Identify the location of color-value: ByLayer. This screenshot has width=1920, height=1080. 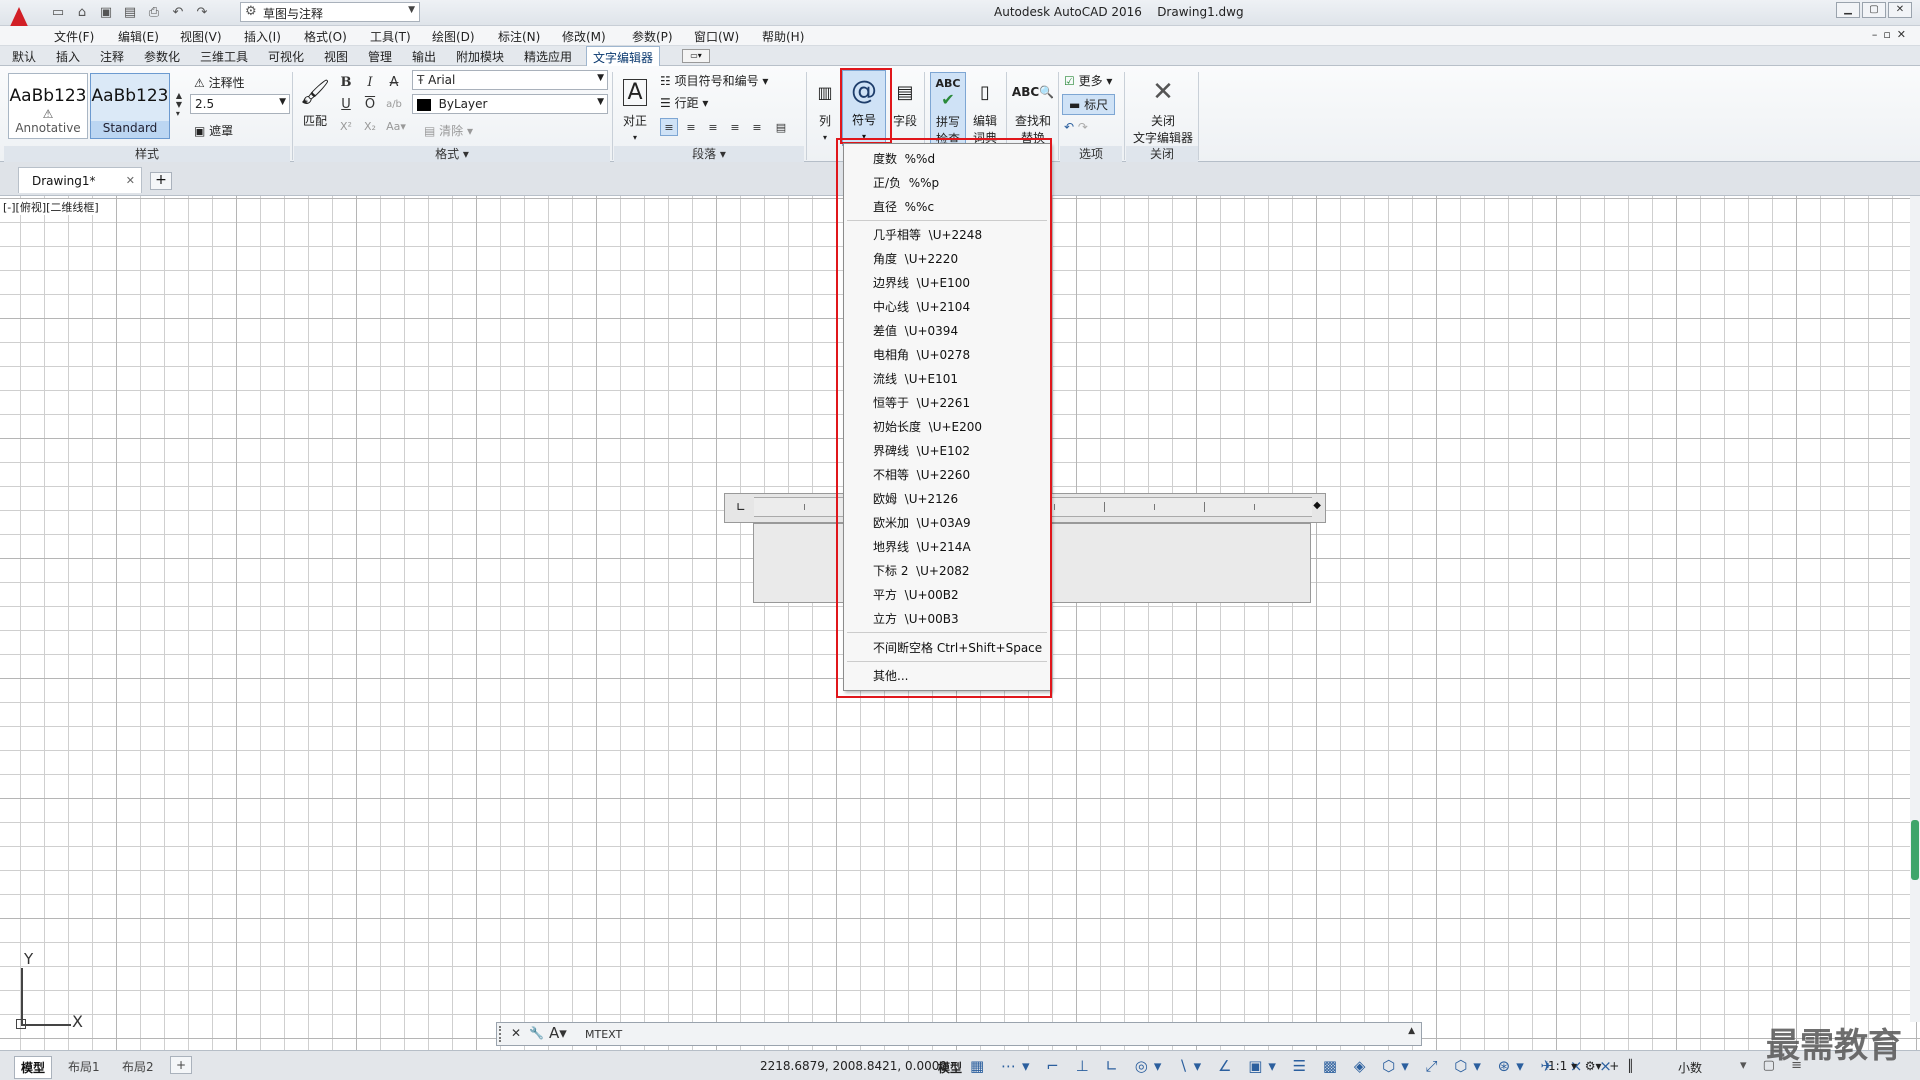
(463, 104).